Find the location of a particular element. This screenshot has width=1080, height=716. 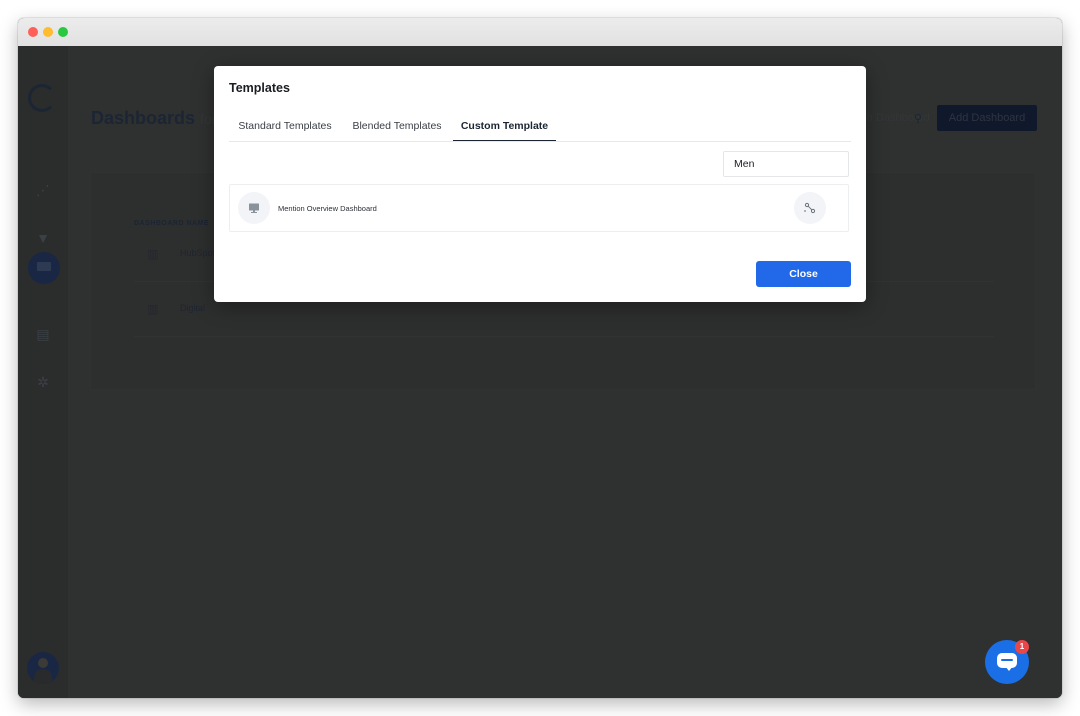

template-name: Mention Overview Dashboard is located at coordinates (327, 208).